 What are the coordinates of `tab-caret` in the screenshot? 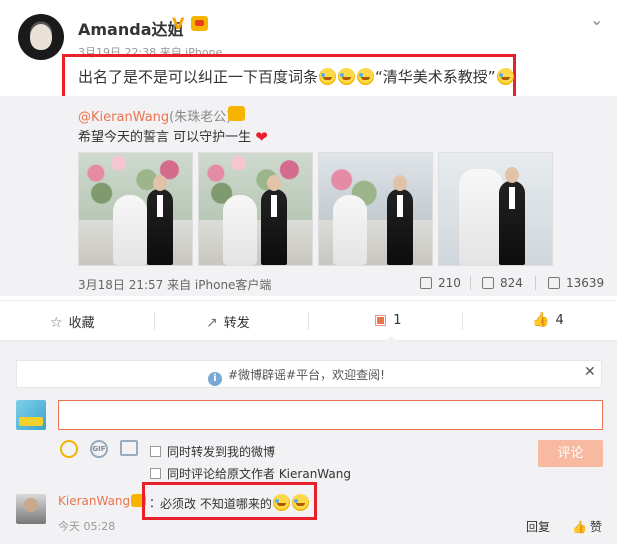 It's located at (391, 339).